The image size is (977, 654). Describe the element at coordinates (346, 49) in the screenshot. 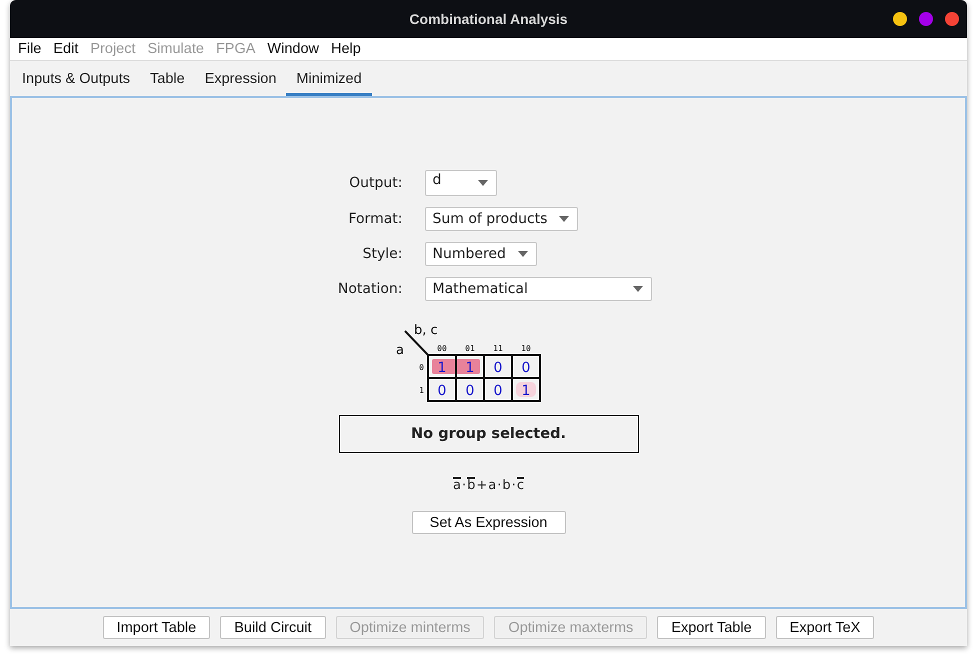

I see `menu-item: Help` at that location.